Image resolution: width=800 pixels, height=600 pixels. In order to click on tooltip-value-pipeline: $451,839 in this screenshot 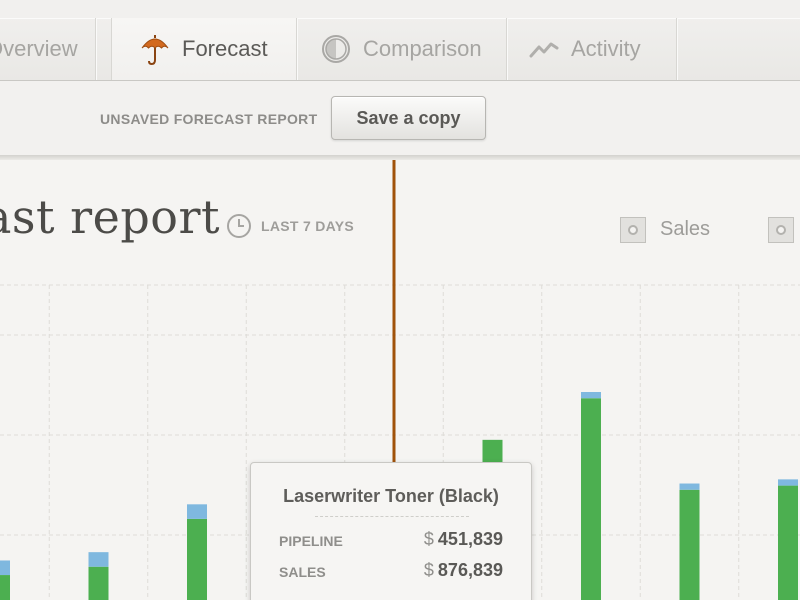, I will do `click(463, 539)`.